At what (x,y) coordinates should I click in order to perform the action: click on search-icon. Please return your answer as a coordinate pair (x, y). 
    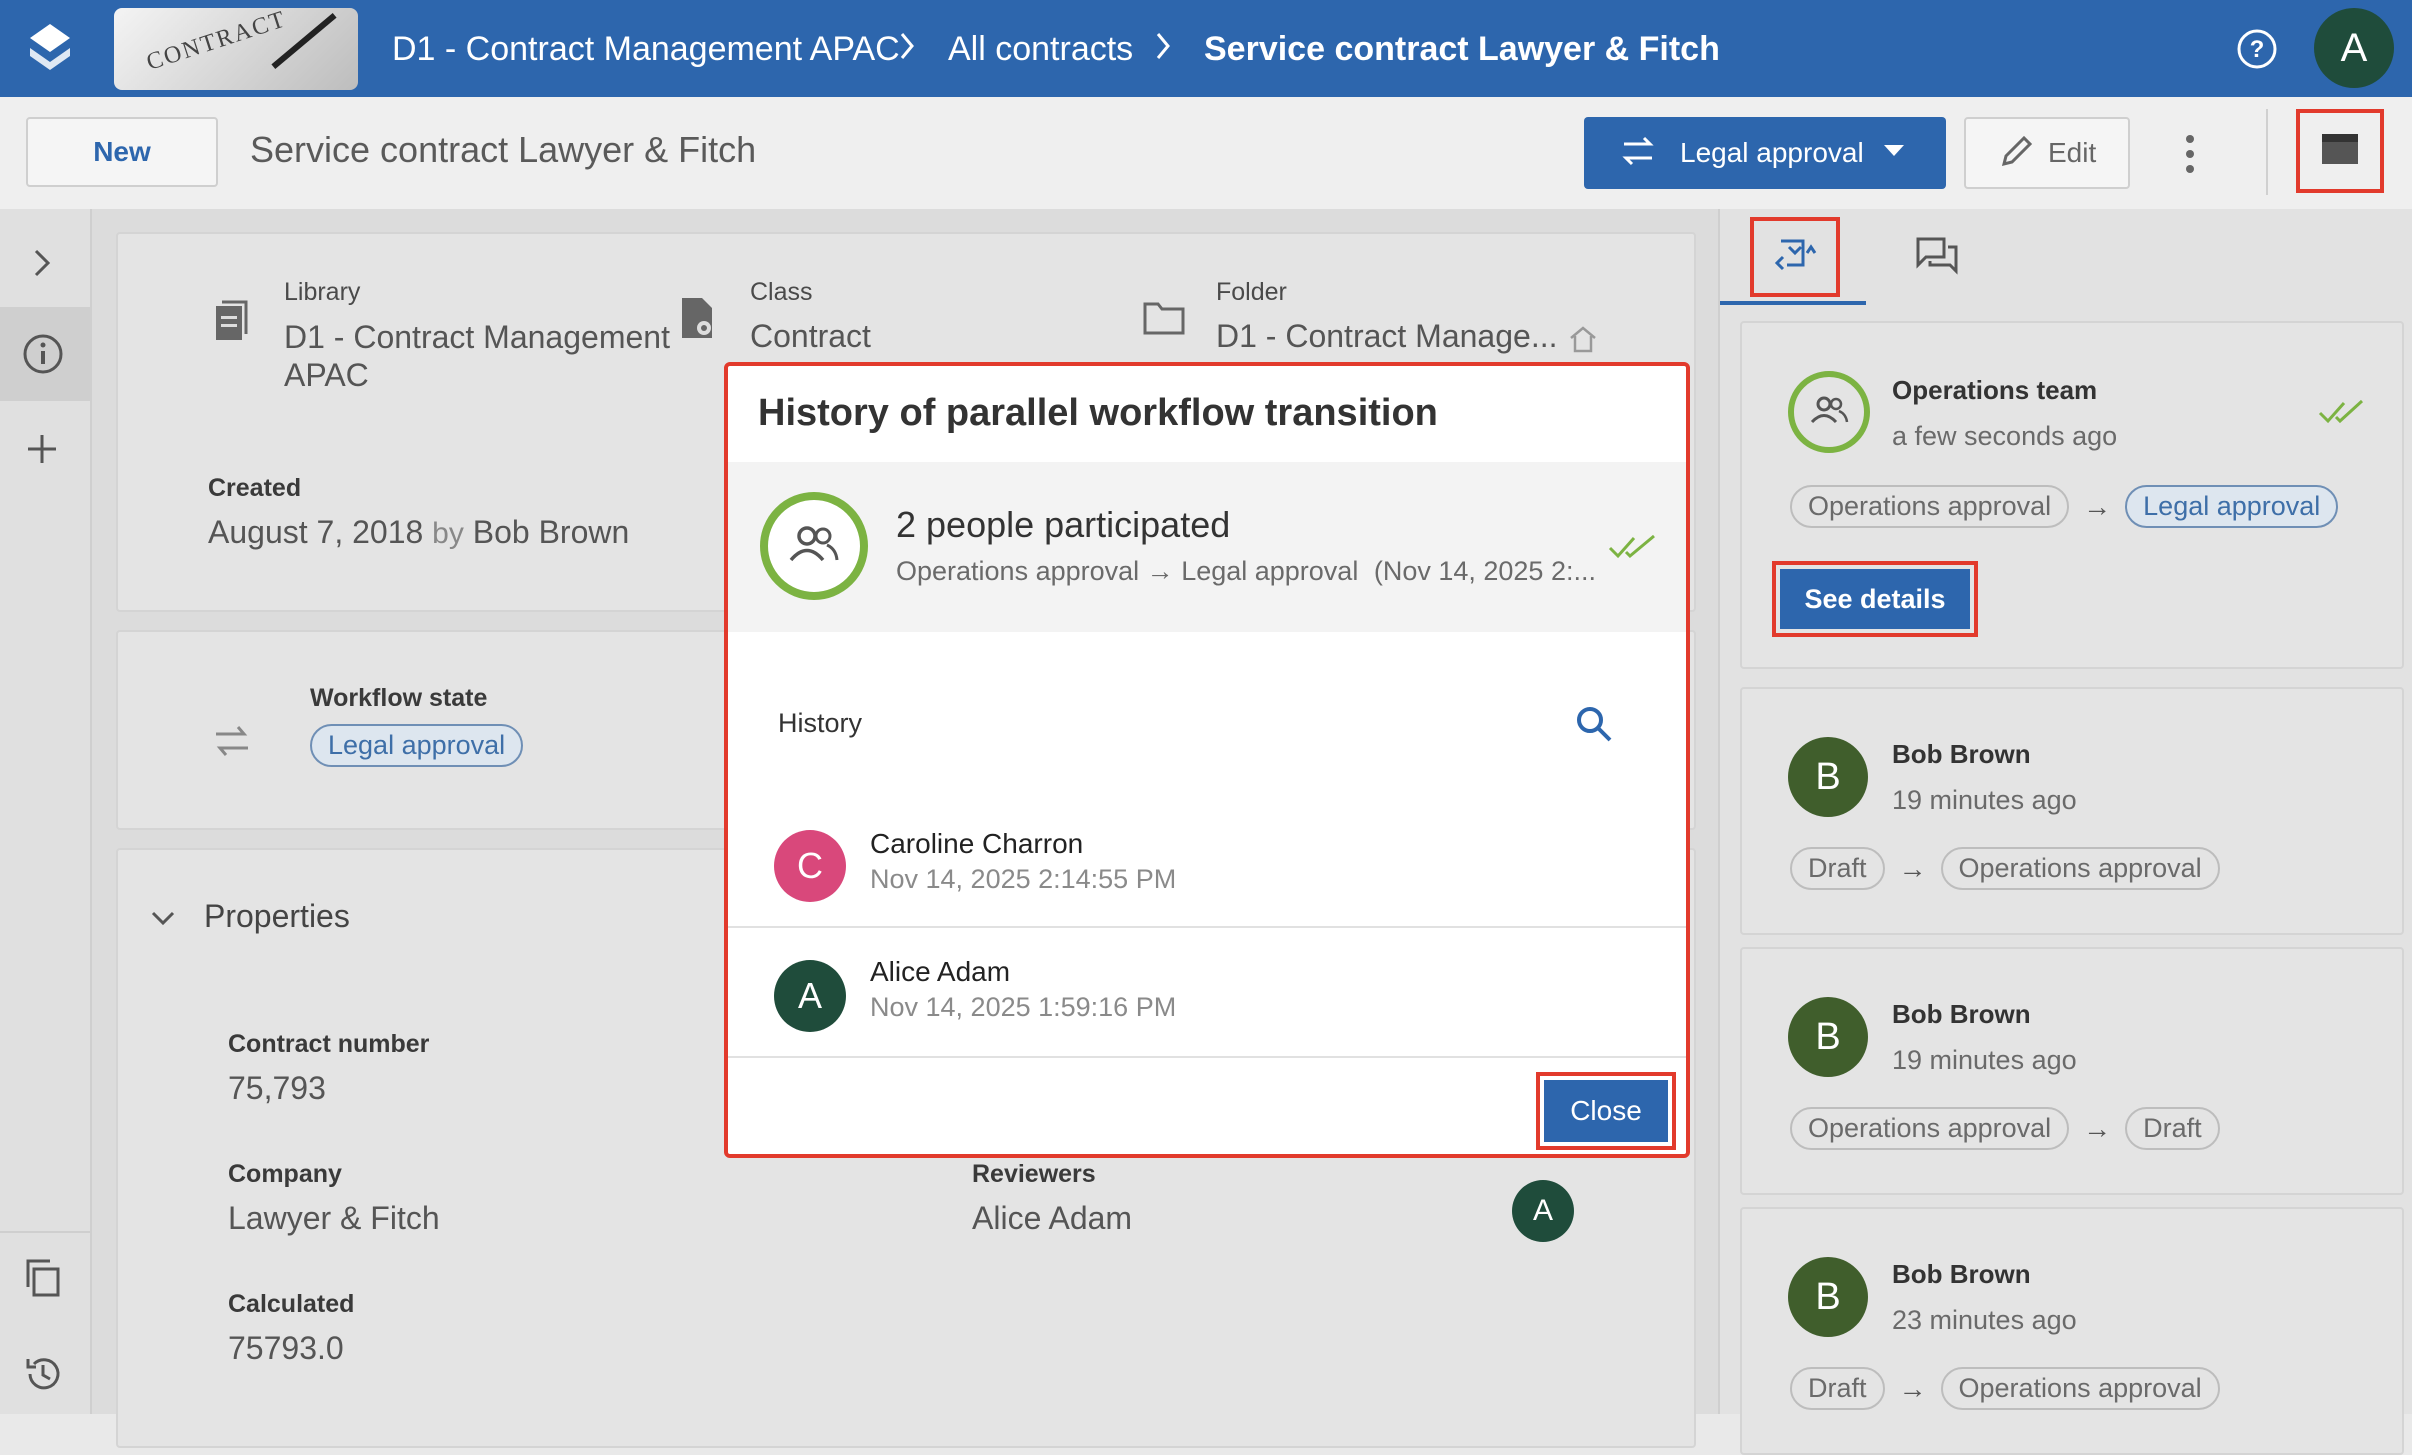
    Looking at the image, I should click on (1594, 726).